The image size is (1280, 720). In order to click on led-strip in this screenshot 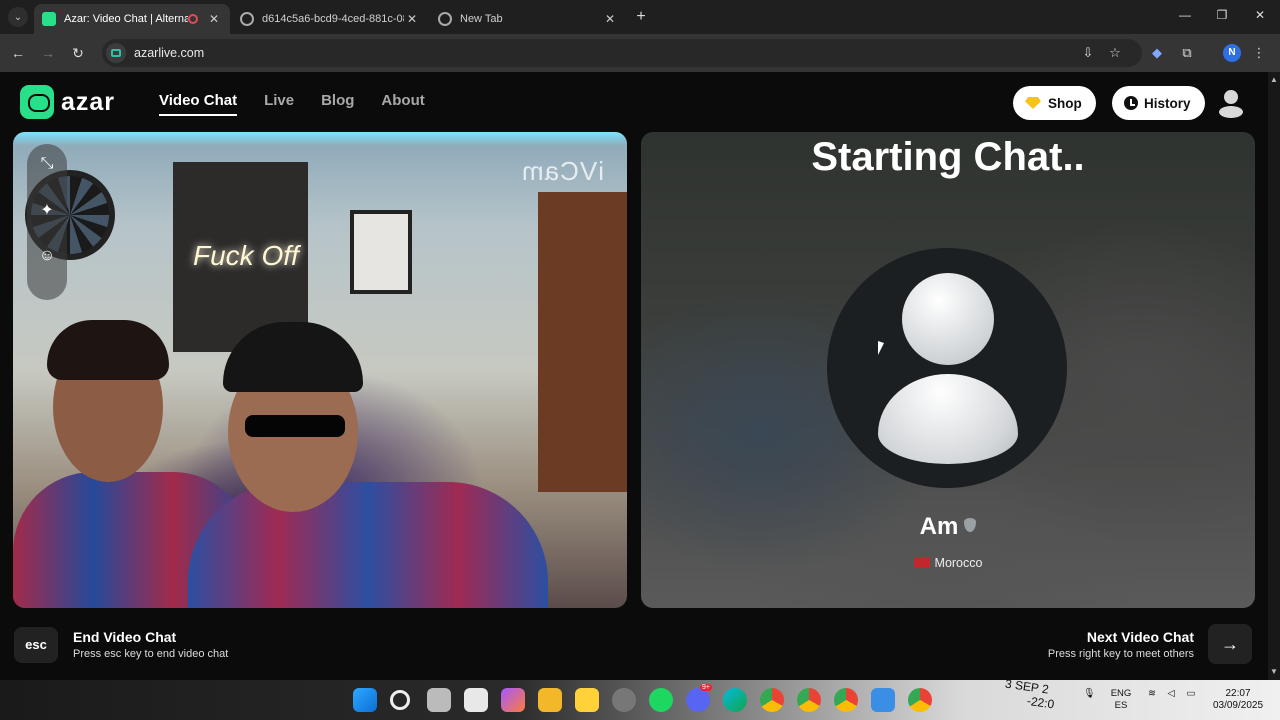, I will do `click(320, 139)`.